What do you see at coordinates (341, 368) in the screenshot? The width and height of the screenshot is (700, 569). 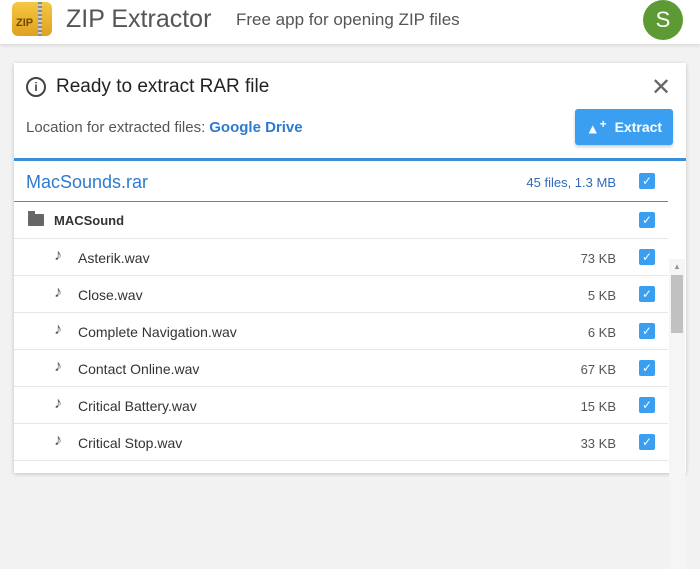 I see `file-row: ♪ Contact Online.wav 67 KB ✓` at bounding box center [341, 368].